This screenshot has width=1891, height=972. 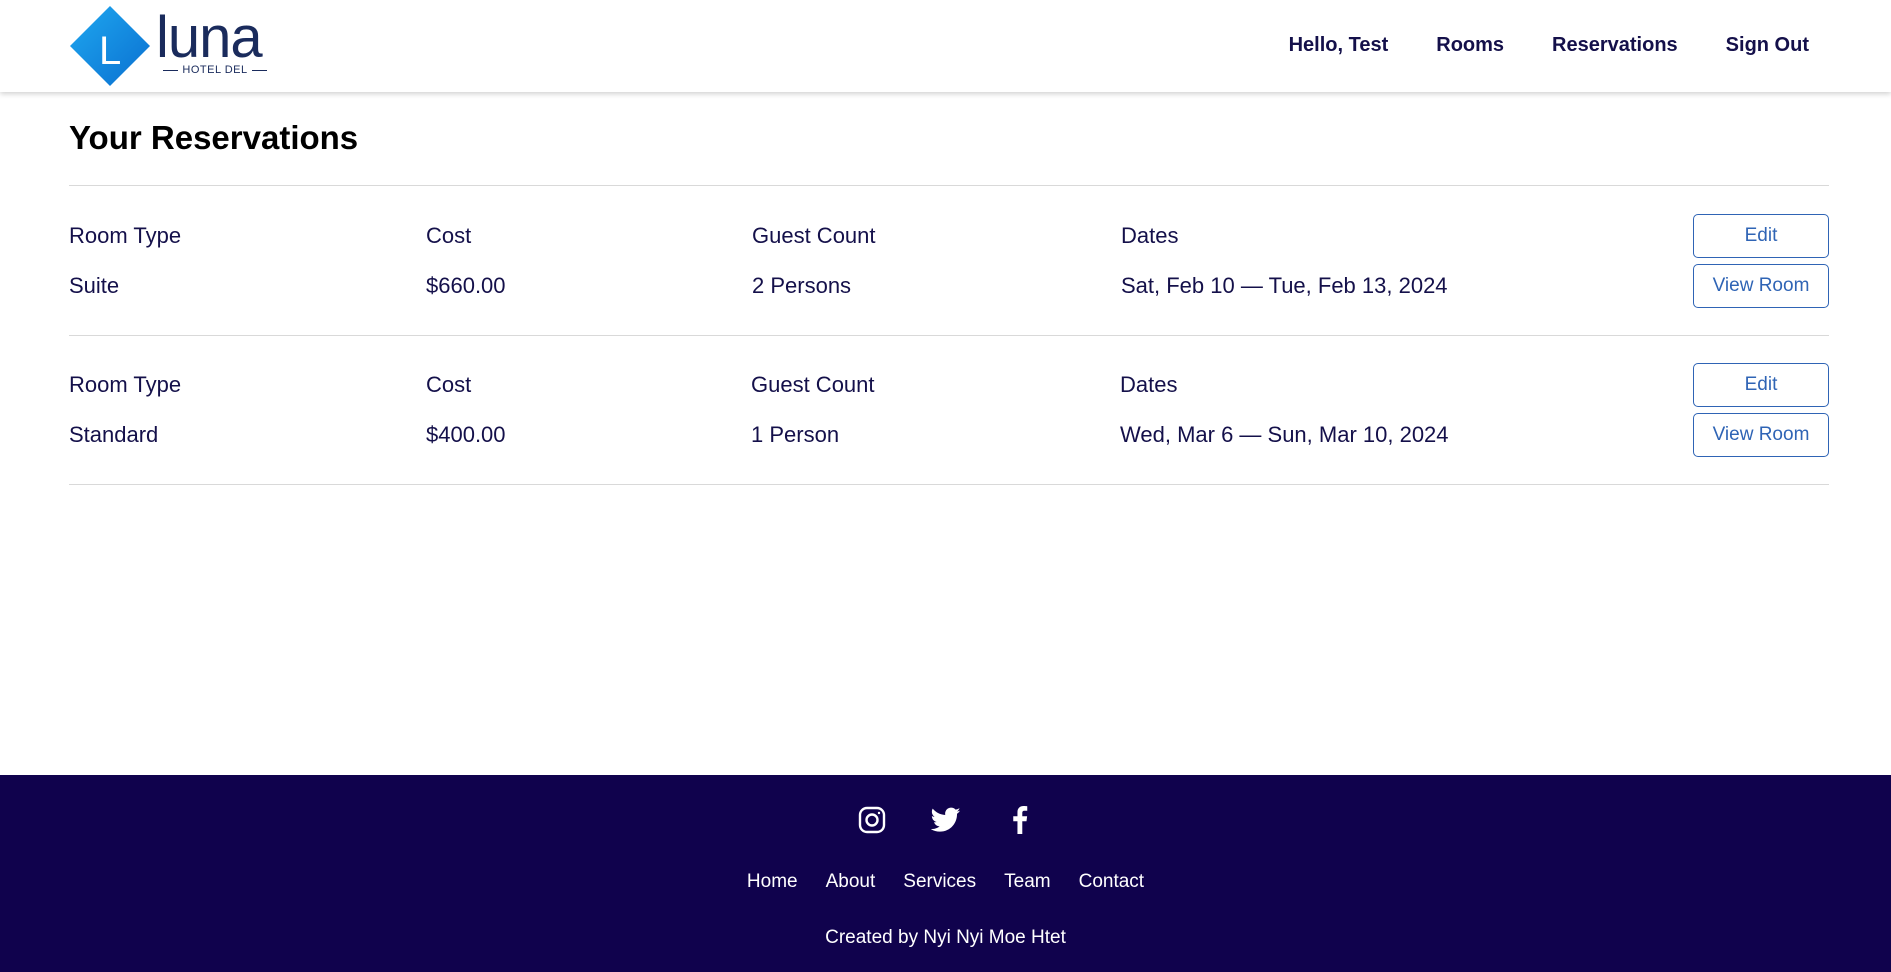 I want to click on logo-diamond-icon: L, so click(x=110, y=46).